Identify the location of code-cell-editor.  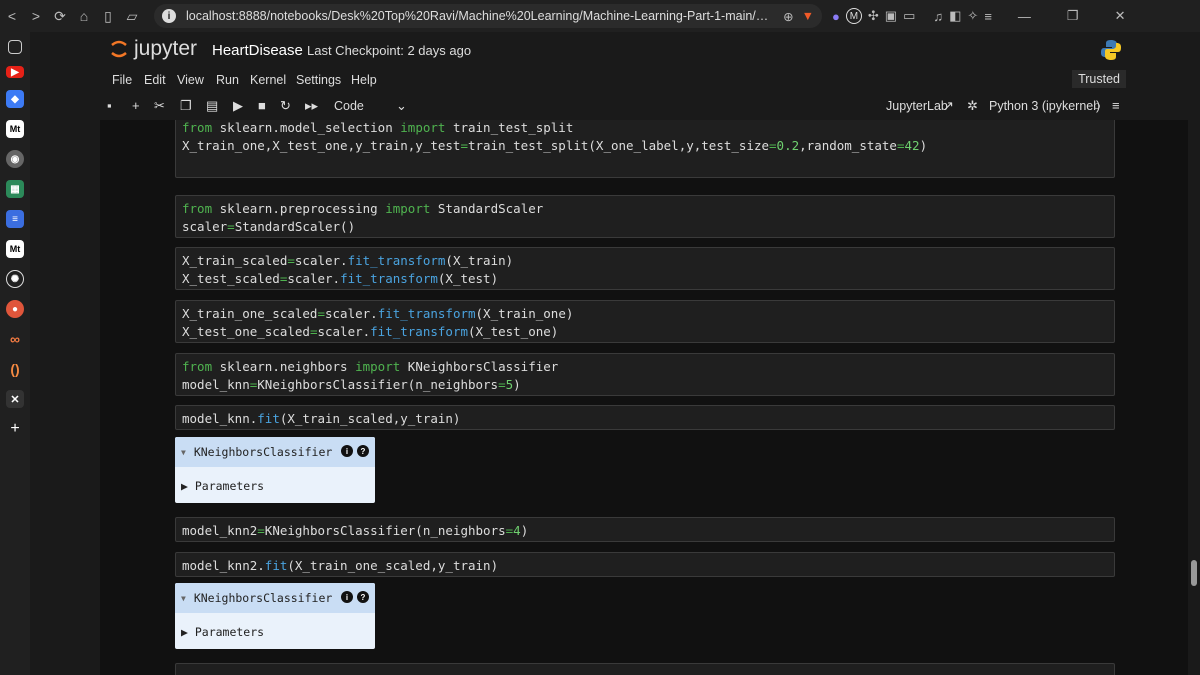
(645, 669).